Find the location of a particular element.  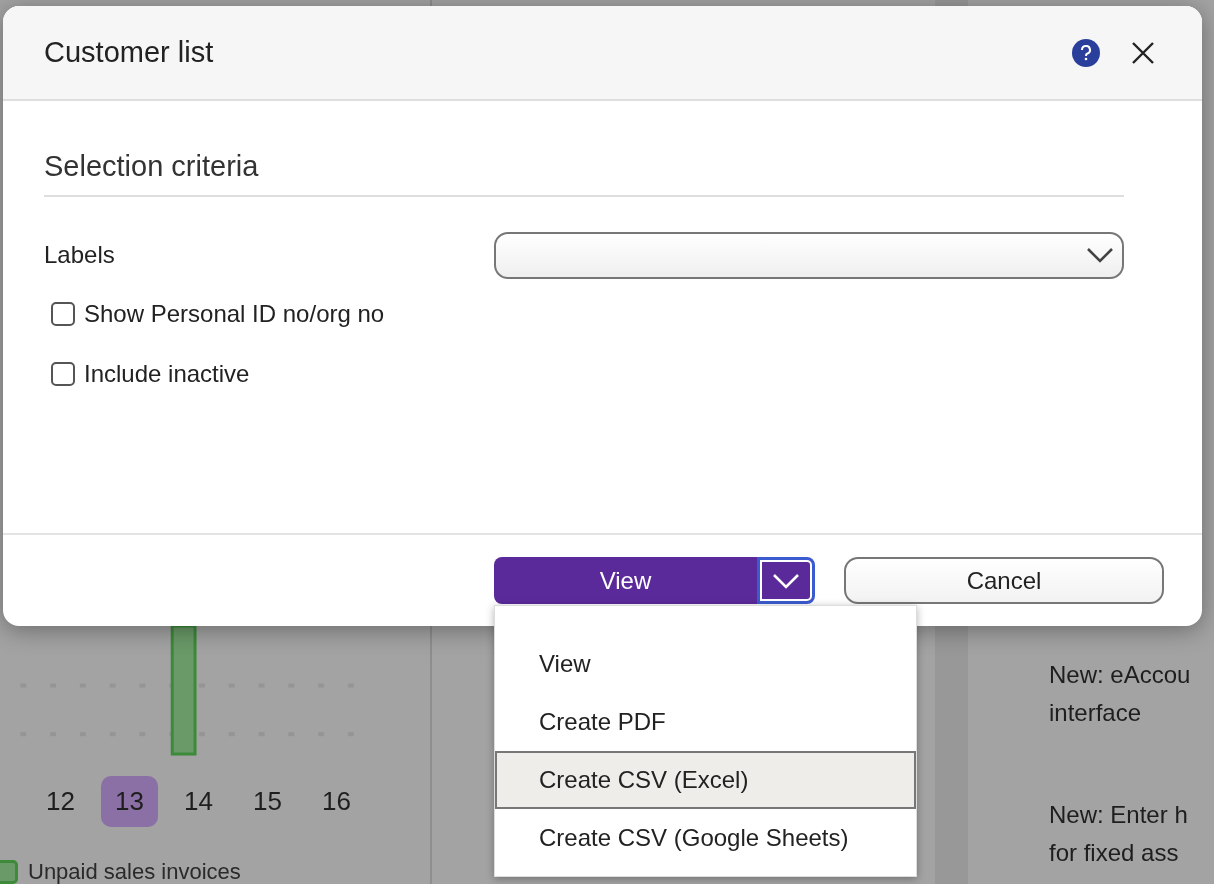

dialog-title: Customer list is located at coordinates (129, 52).